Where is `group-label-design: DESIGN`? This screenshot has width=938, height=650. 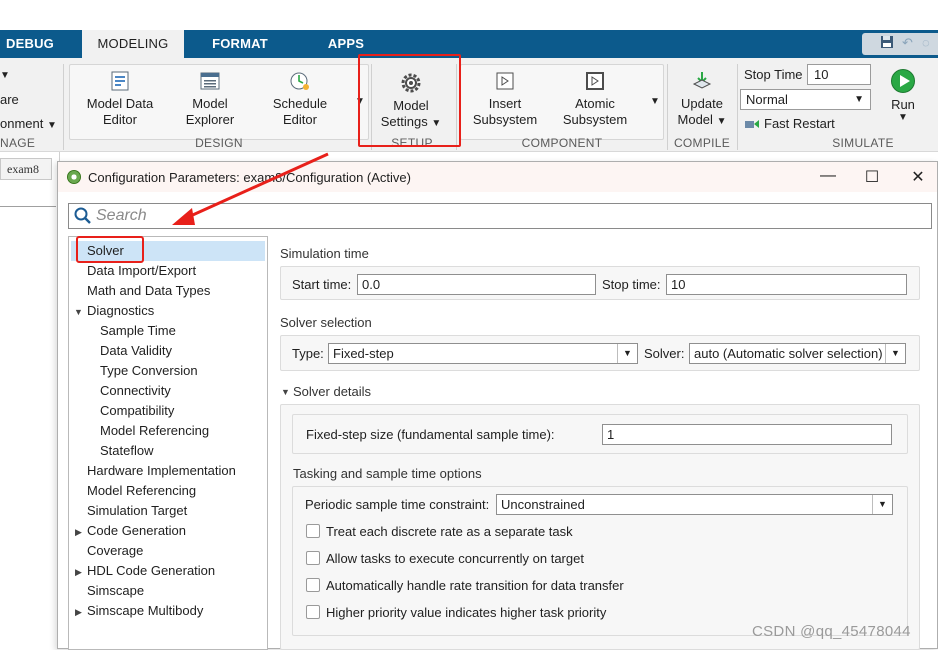
group-label-design: DESIGN is located at coordinates (219, 143).